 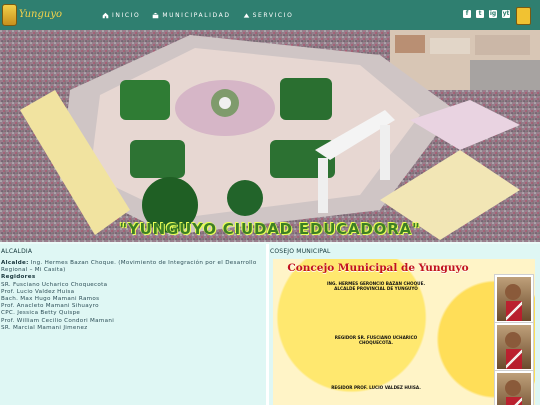 What do you see at coordinates (44, 327) in the screenshot?
I see `regidor-7: SR. Marcial Mamani Jimenez` at bounding box center [44, 327].